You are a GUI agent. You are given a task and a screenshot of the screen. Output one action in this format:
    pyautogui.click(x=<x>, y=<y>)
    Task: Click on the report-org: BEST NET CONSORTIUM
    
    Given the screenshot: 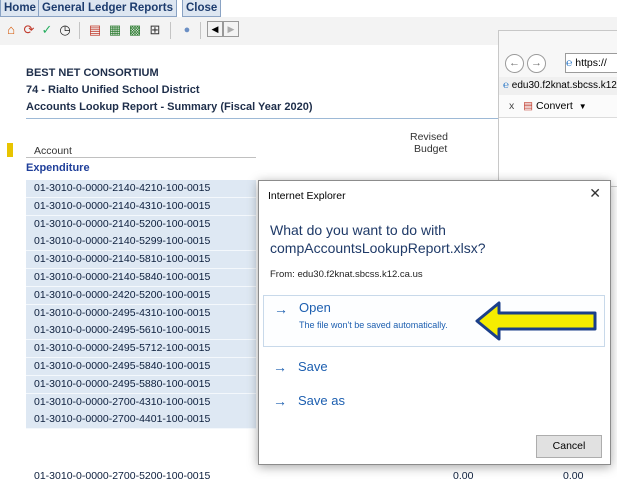 What is the action you would take?
    pyautogui.click(x=92, y=73)
    